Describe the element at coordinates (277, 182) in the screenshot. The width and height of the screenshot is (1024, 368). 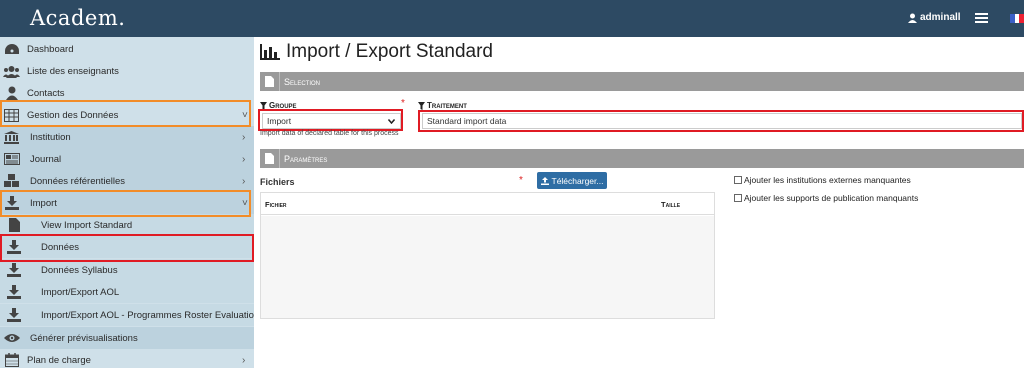
I see `fichiers-label: Fichiers` at that location.